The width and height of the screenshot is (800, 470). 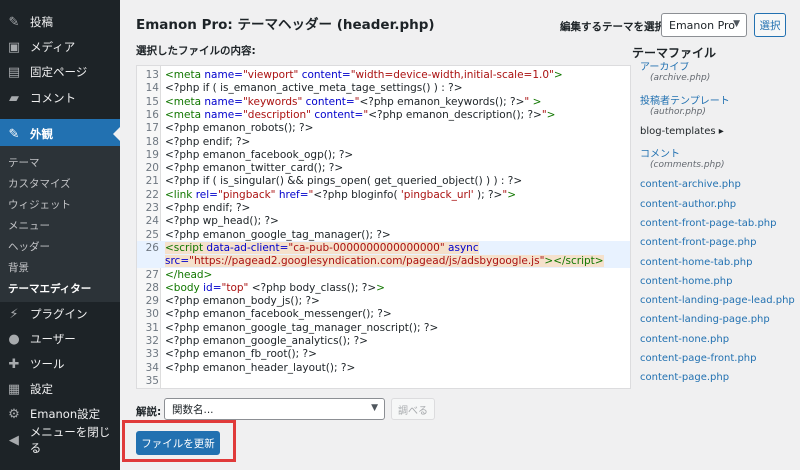 I want to click on sidebar-item-label: ユーザー, so click(x=53, y=339).